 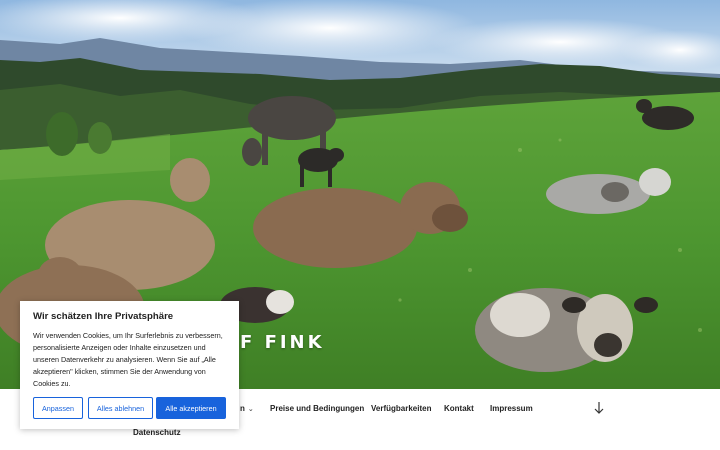 I want to click on site-title: F FINK, so click(x=282, y=342).